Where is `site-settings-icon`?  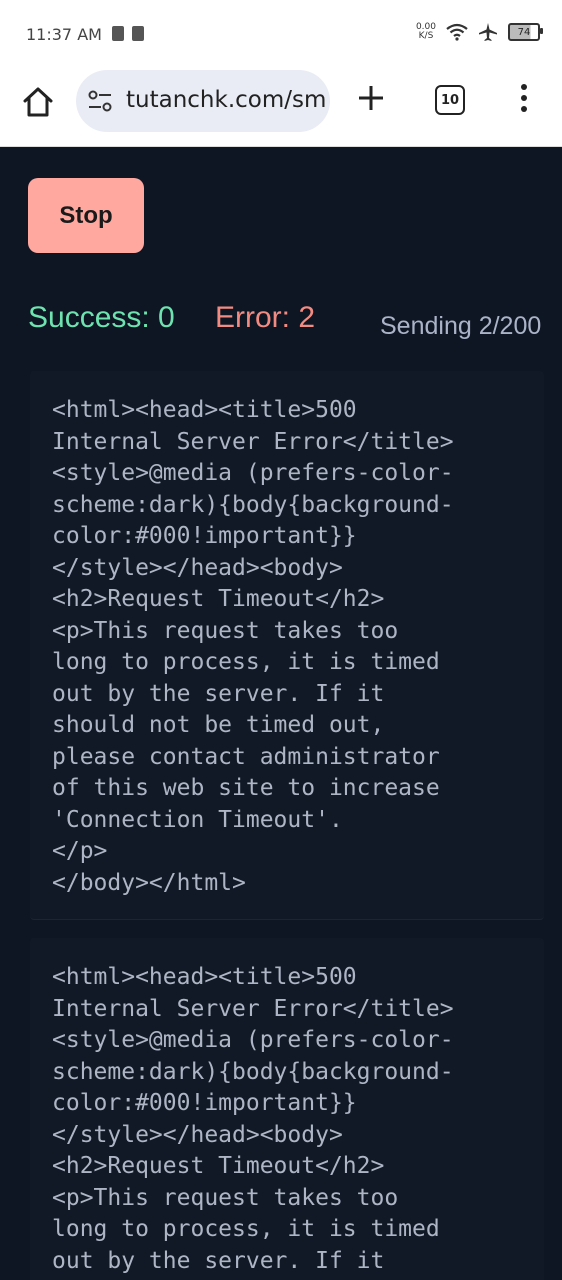 site-settings-icon is located at coordinates (100, 101).